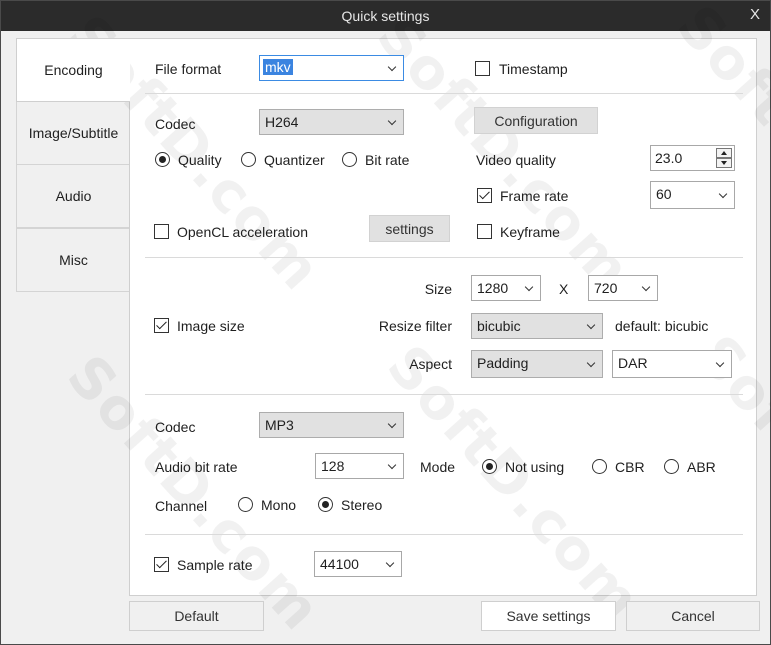 This screenshot has width=771, height=645. Describe the element at coordinates (349, 159) in the screenshot. I see `radio-bit-rate` at that location.